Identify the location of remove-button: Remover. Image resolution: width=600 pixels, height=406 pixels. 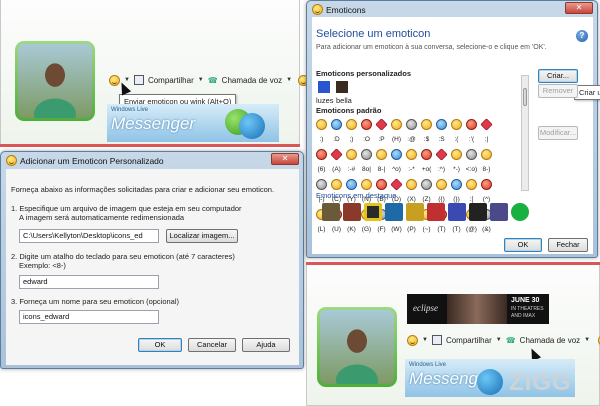
(558, 91).